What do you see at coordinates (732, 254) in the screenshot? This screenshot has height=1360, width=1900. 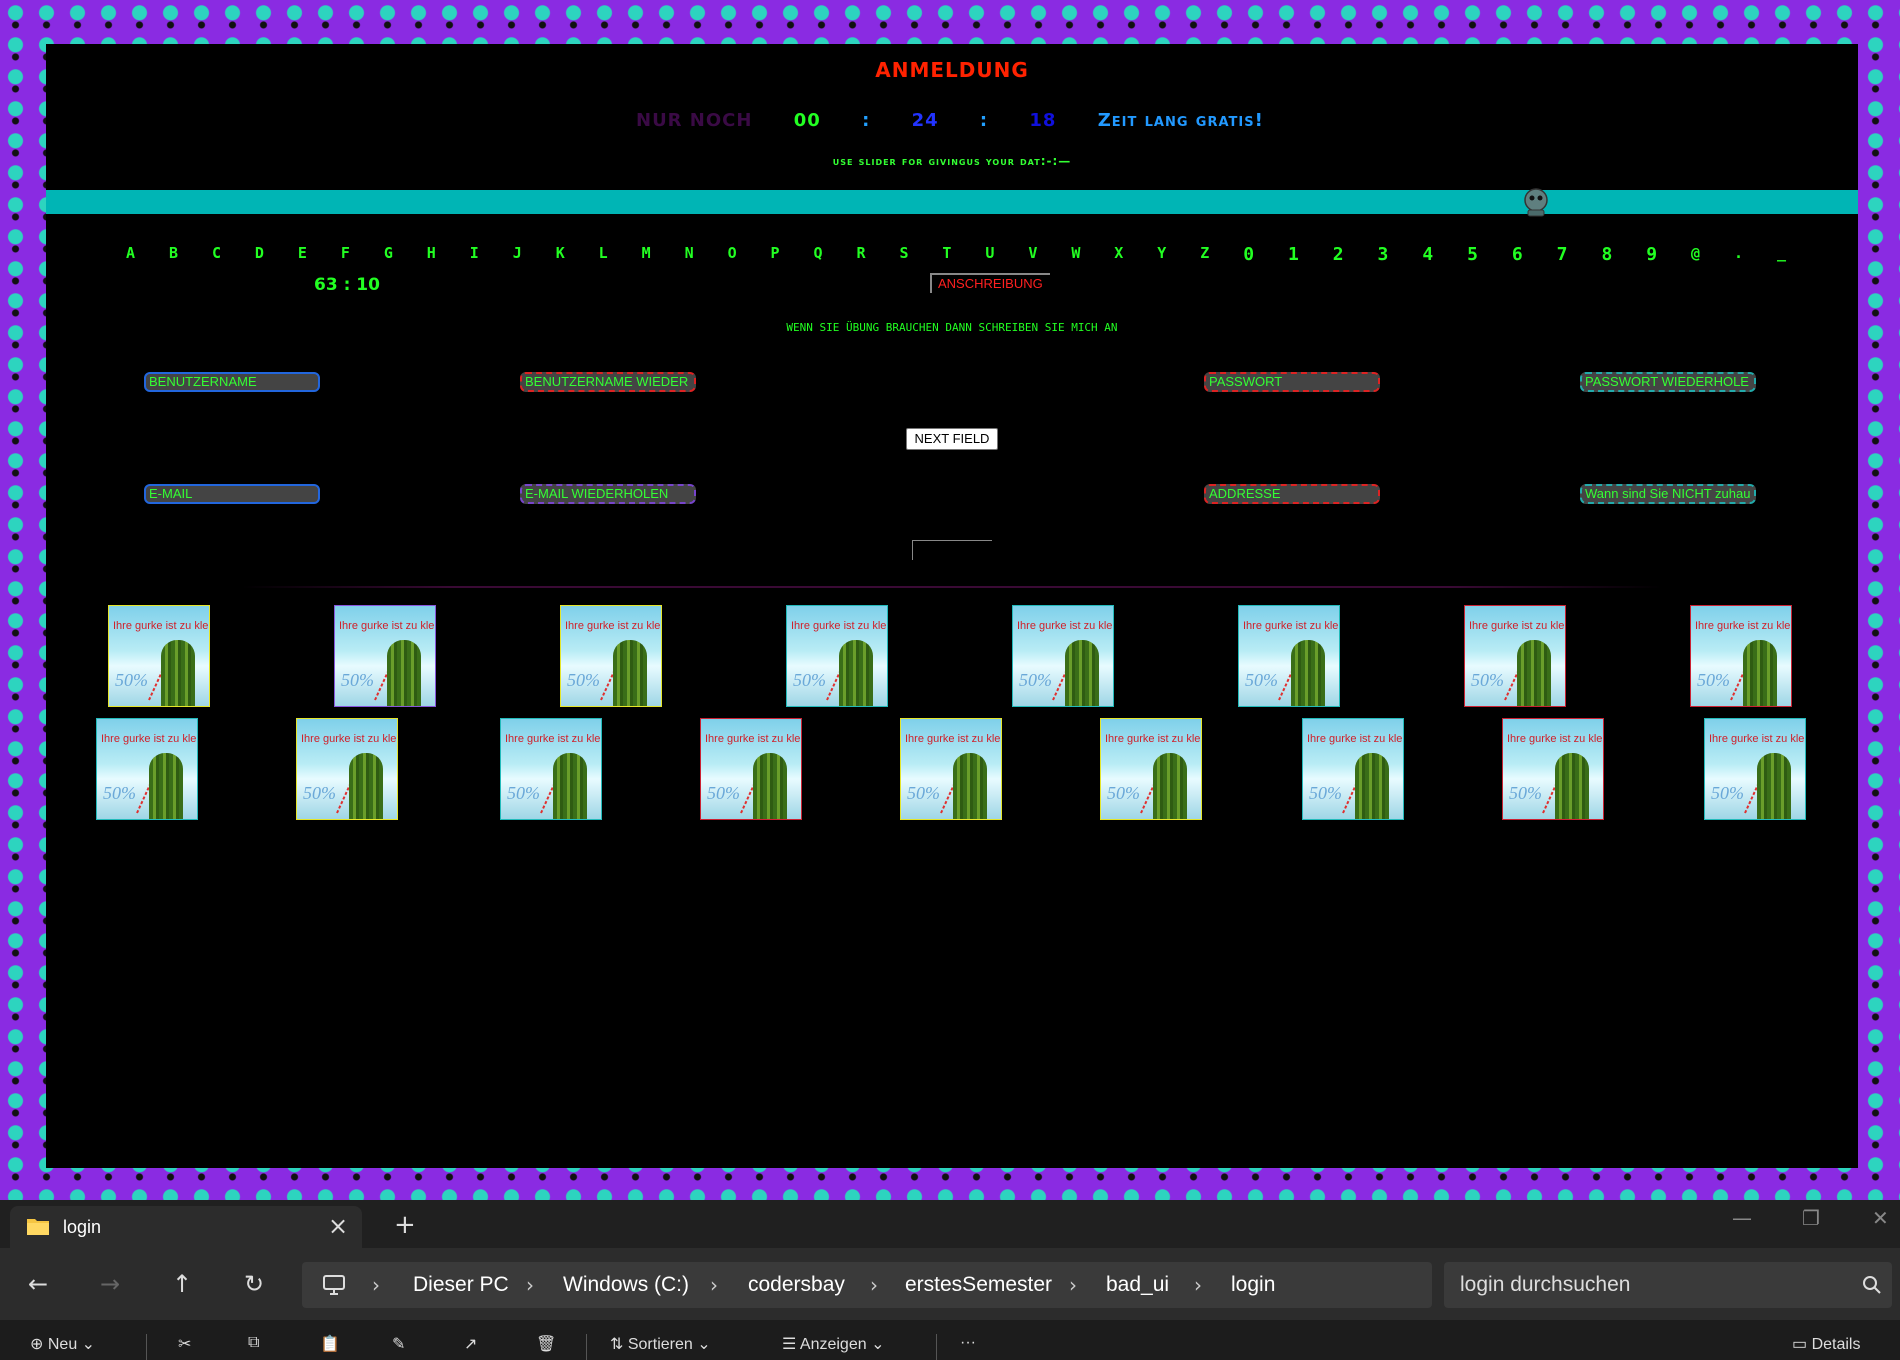 I see `alphabet-key: O` at bounding box center [732, 254].